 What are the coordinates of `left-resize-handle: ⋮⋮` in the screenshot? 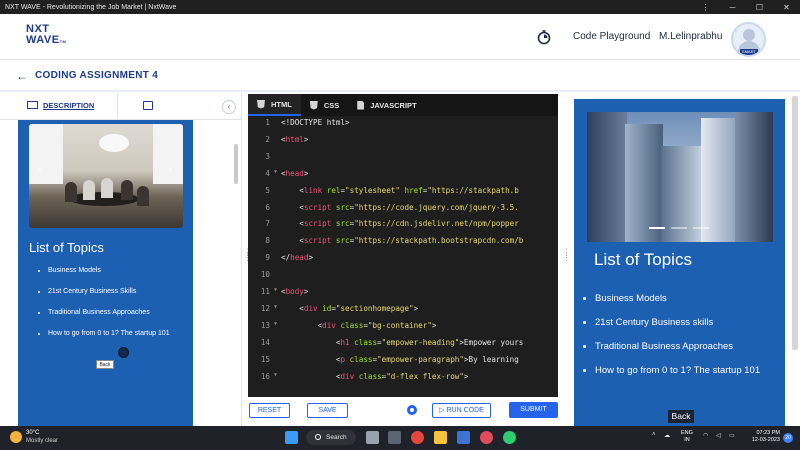 It's located at (247, 257).